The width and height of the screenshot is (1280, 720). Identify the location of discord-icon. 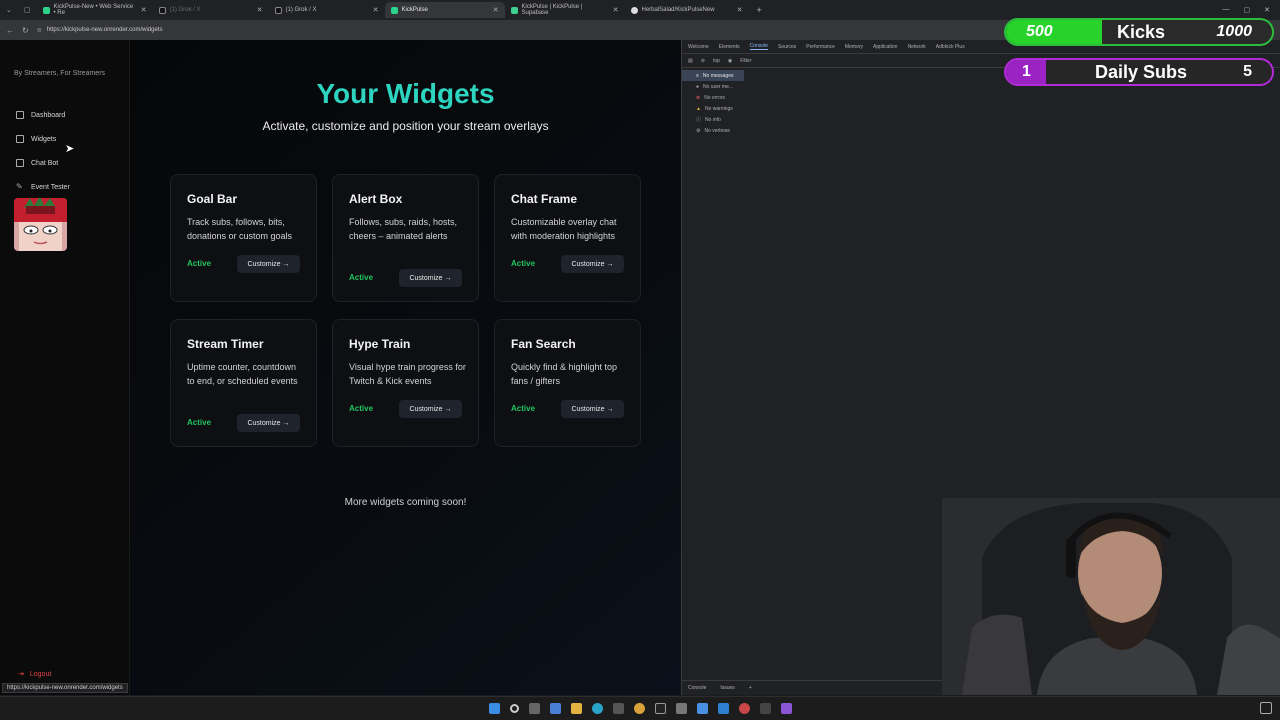
(786, 708).